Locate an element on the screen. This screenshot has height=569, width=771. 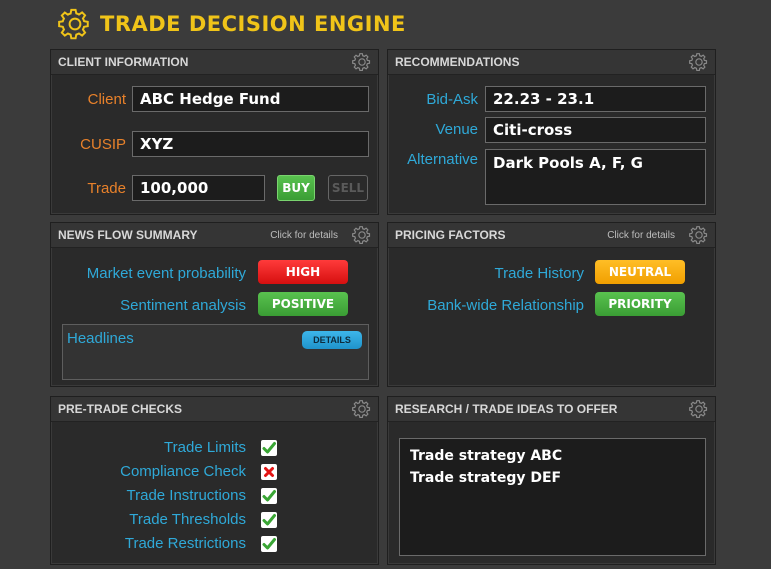
alternative-label: Alternative is located at coordinates (442, 159).